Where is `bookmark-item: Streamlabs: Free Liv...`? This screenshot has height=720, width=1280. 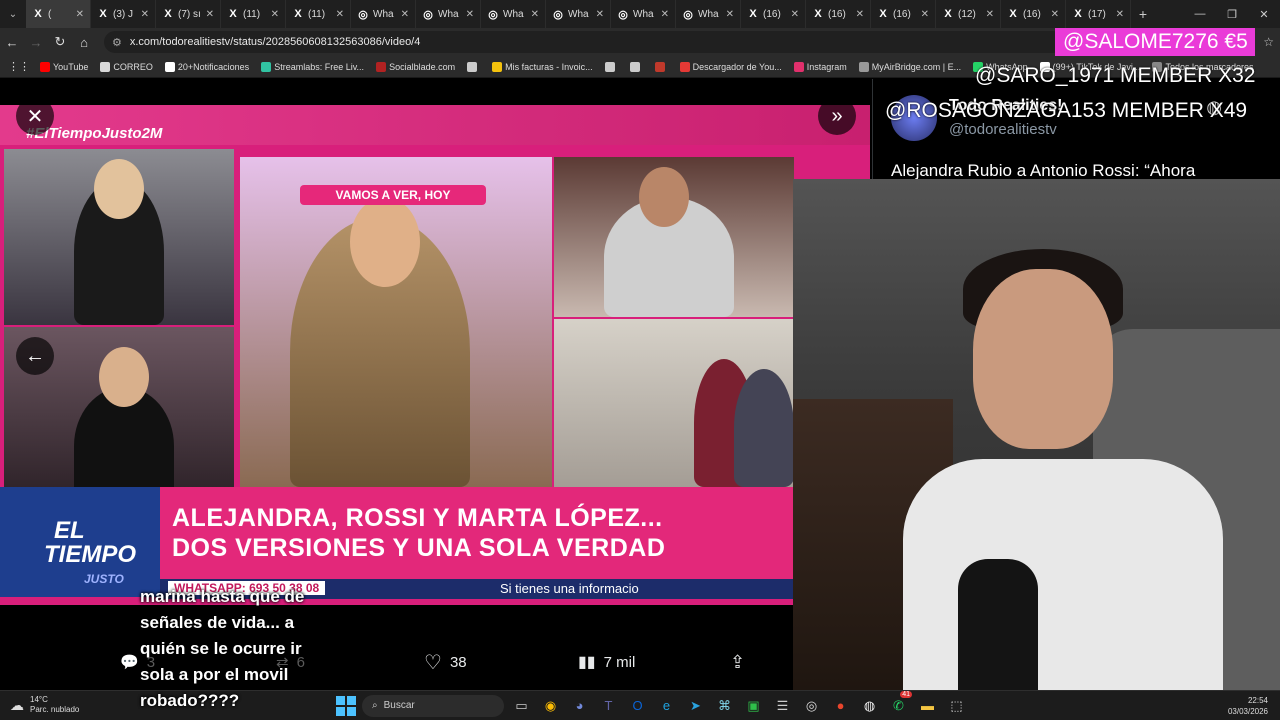
bookmark-item: Streamlabs: Free Liv... is located at coordinates (313, 66).